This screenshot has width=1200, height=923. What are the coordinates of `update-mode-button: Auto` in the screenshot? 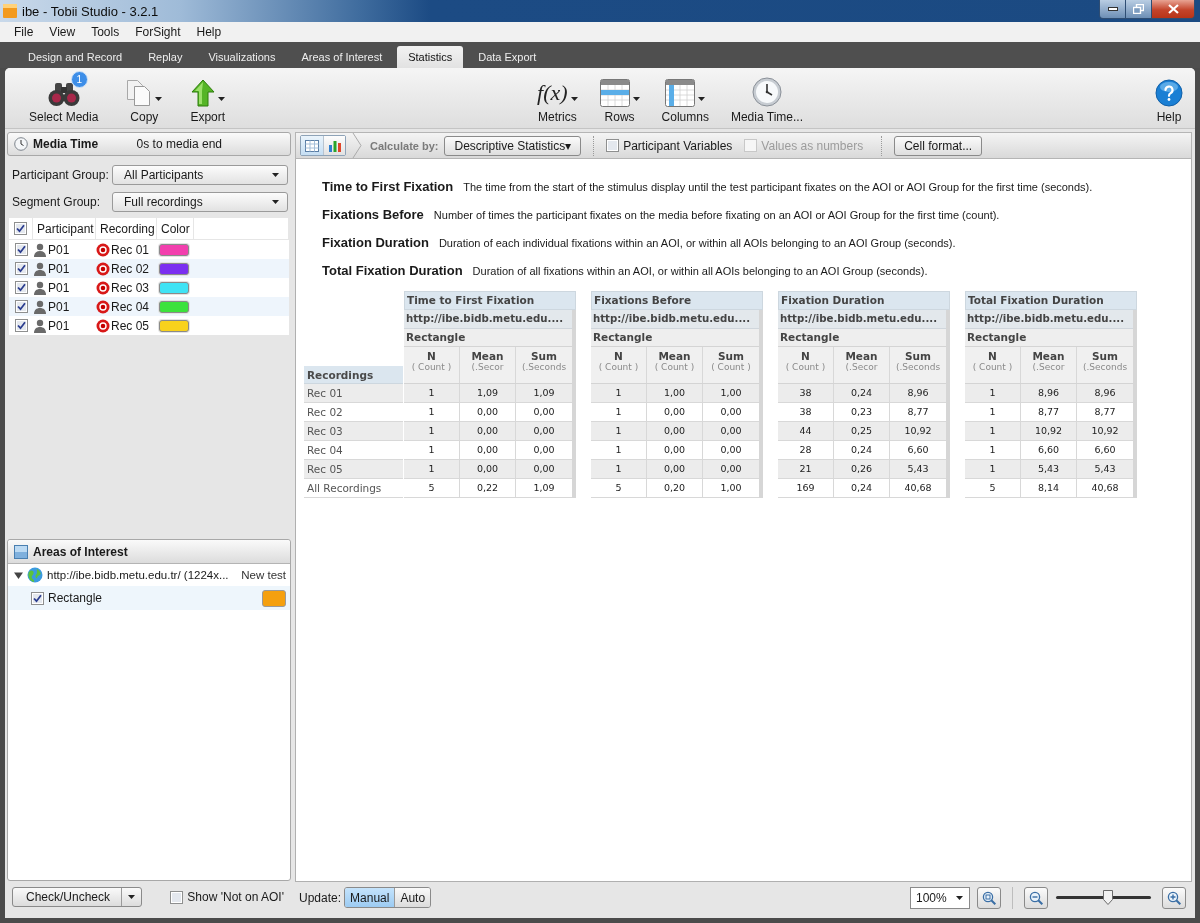 It's located at (412, 897).